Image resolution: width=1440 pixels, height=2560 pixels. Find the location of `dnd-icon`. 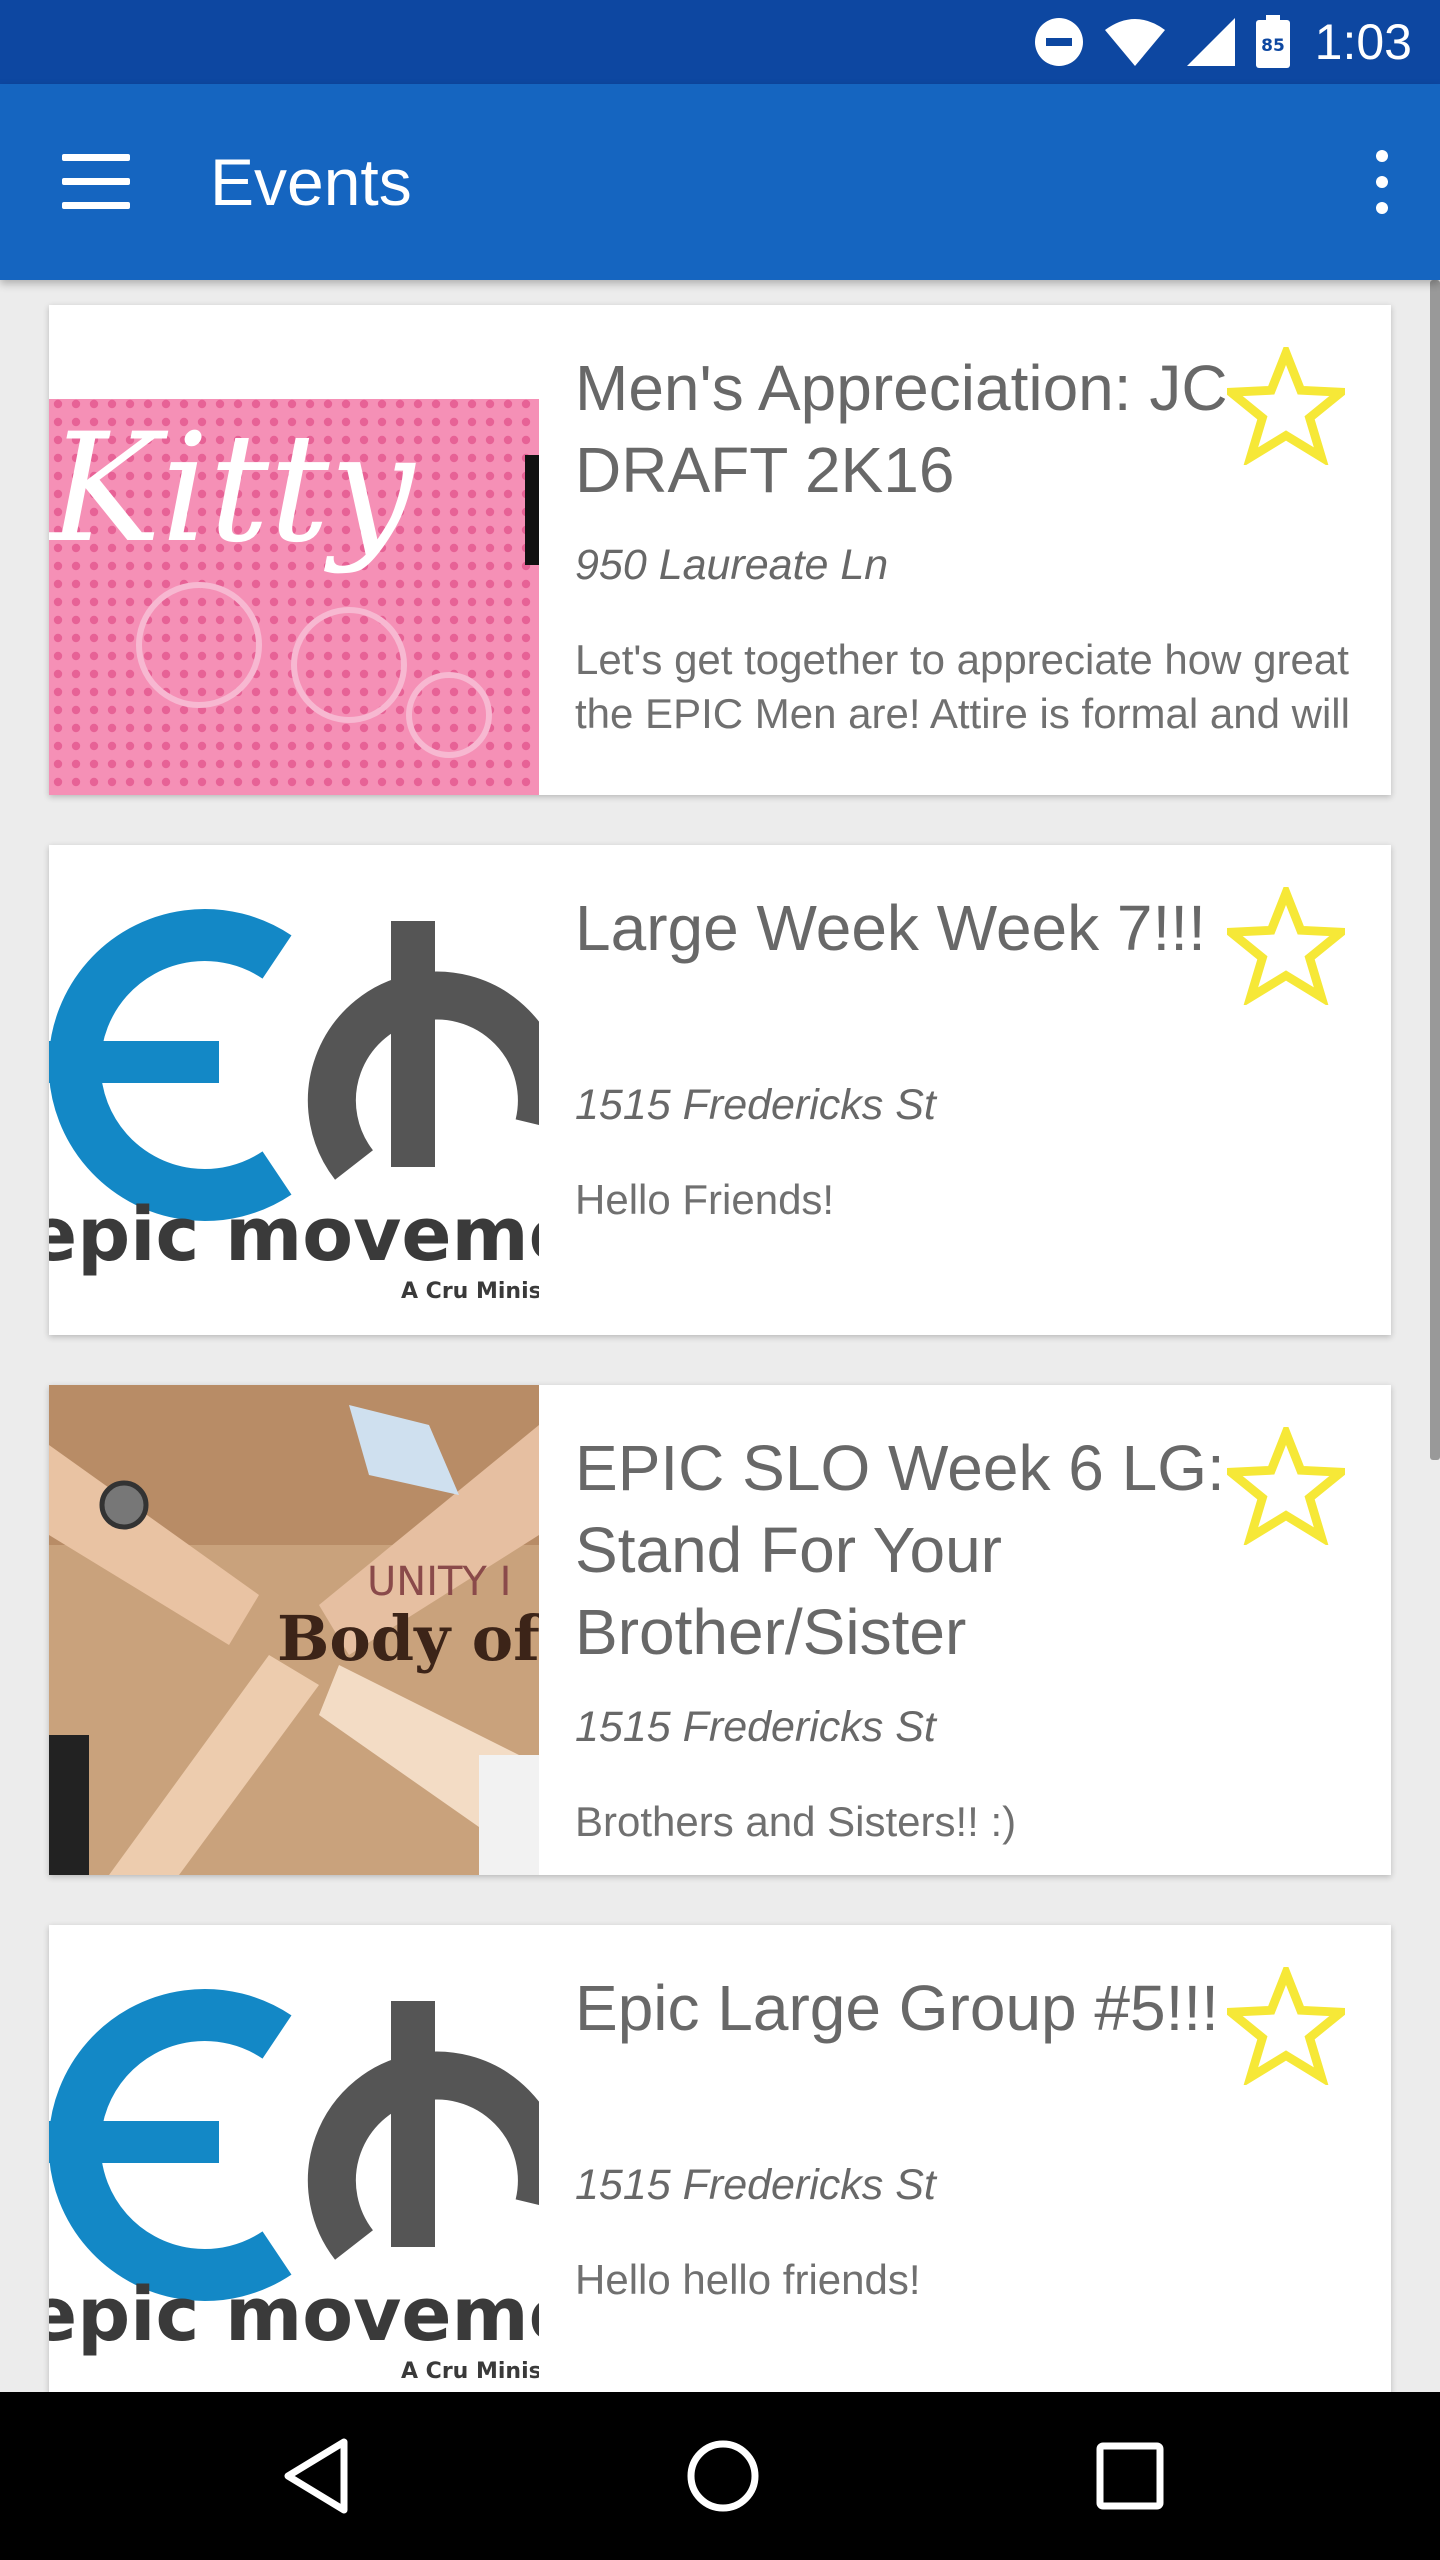

dnd-icon is located at coordinates (1058, 42).